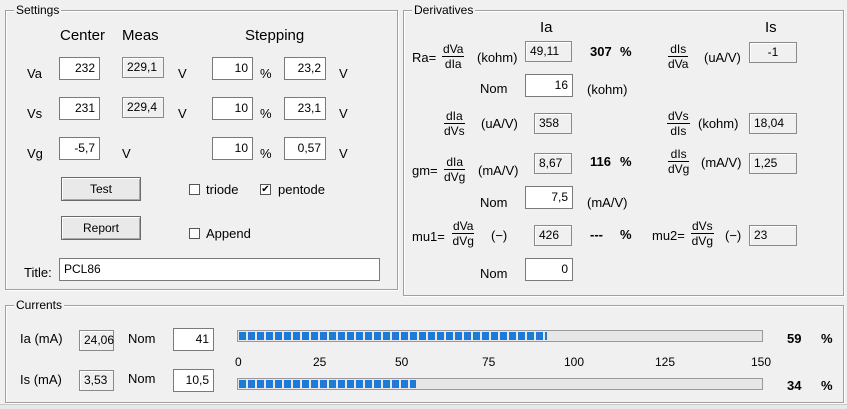 The image size is (847, 409). What do you see at coordinates (678, 49) in the screenshot?
I see `dis-dva-fraction-num: dIs` at bounding box center [678, 49].